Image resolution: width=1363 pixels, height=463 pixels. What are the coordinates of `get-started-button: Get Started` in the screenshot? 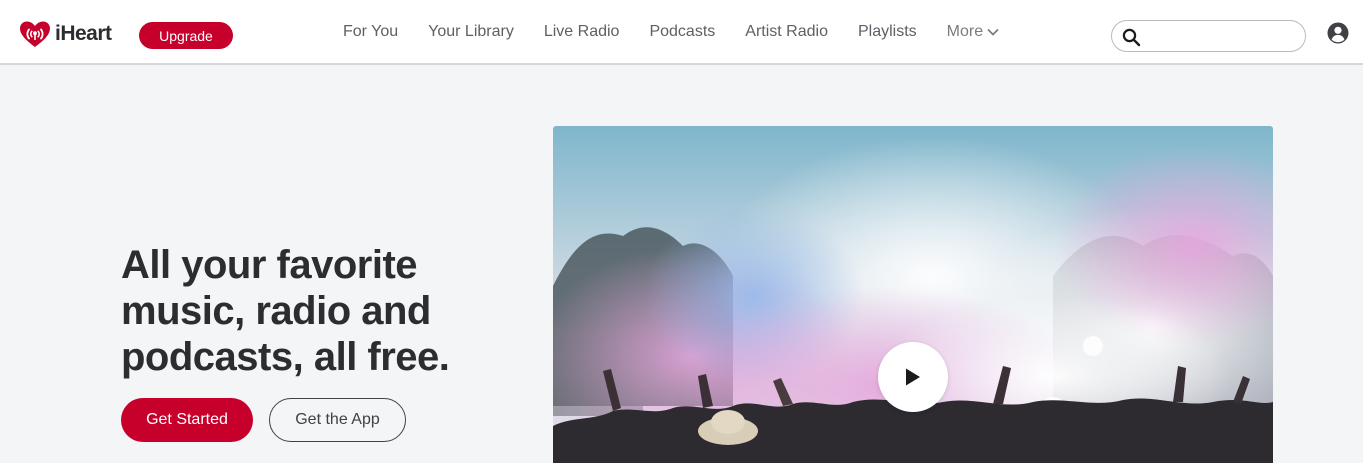 It's located at (187, 420).